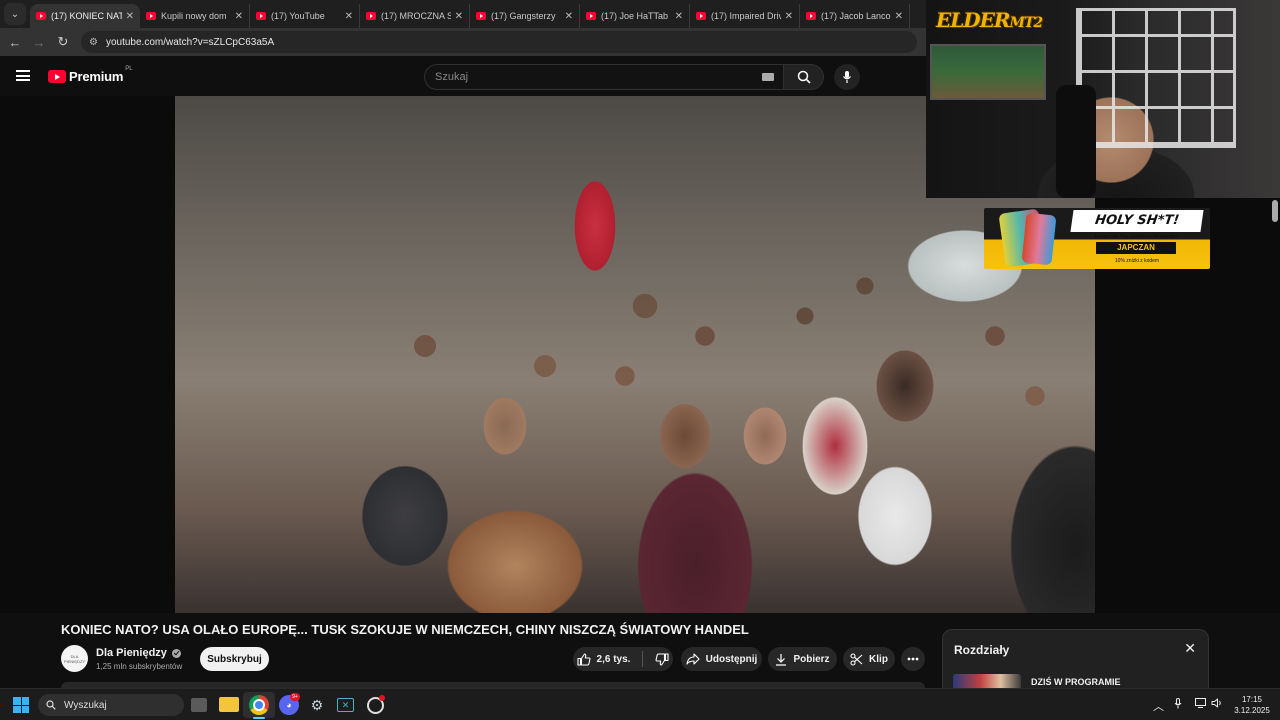 The height and width of the screenshot is (720, 1280). What do you see at coordinates (317, 705) in the screenshot?
I see `steam-icon: ⚙` at bounding box center [317, 705].